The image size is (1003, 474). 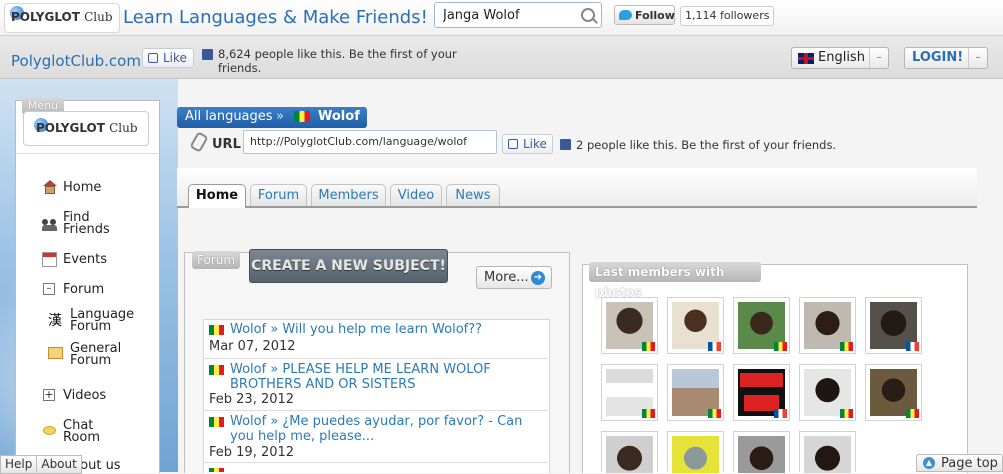 What do you see at coordinates (45, 17) in the screenshot?
I see `logo-text: POLYGLOT` at bounding box center [45, 17].